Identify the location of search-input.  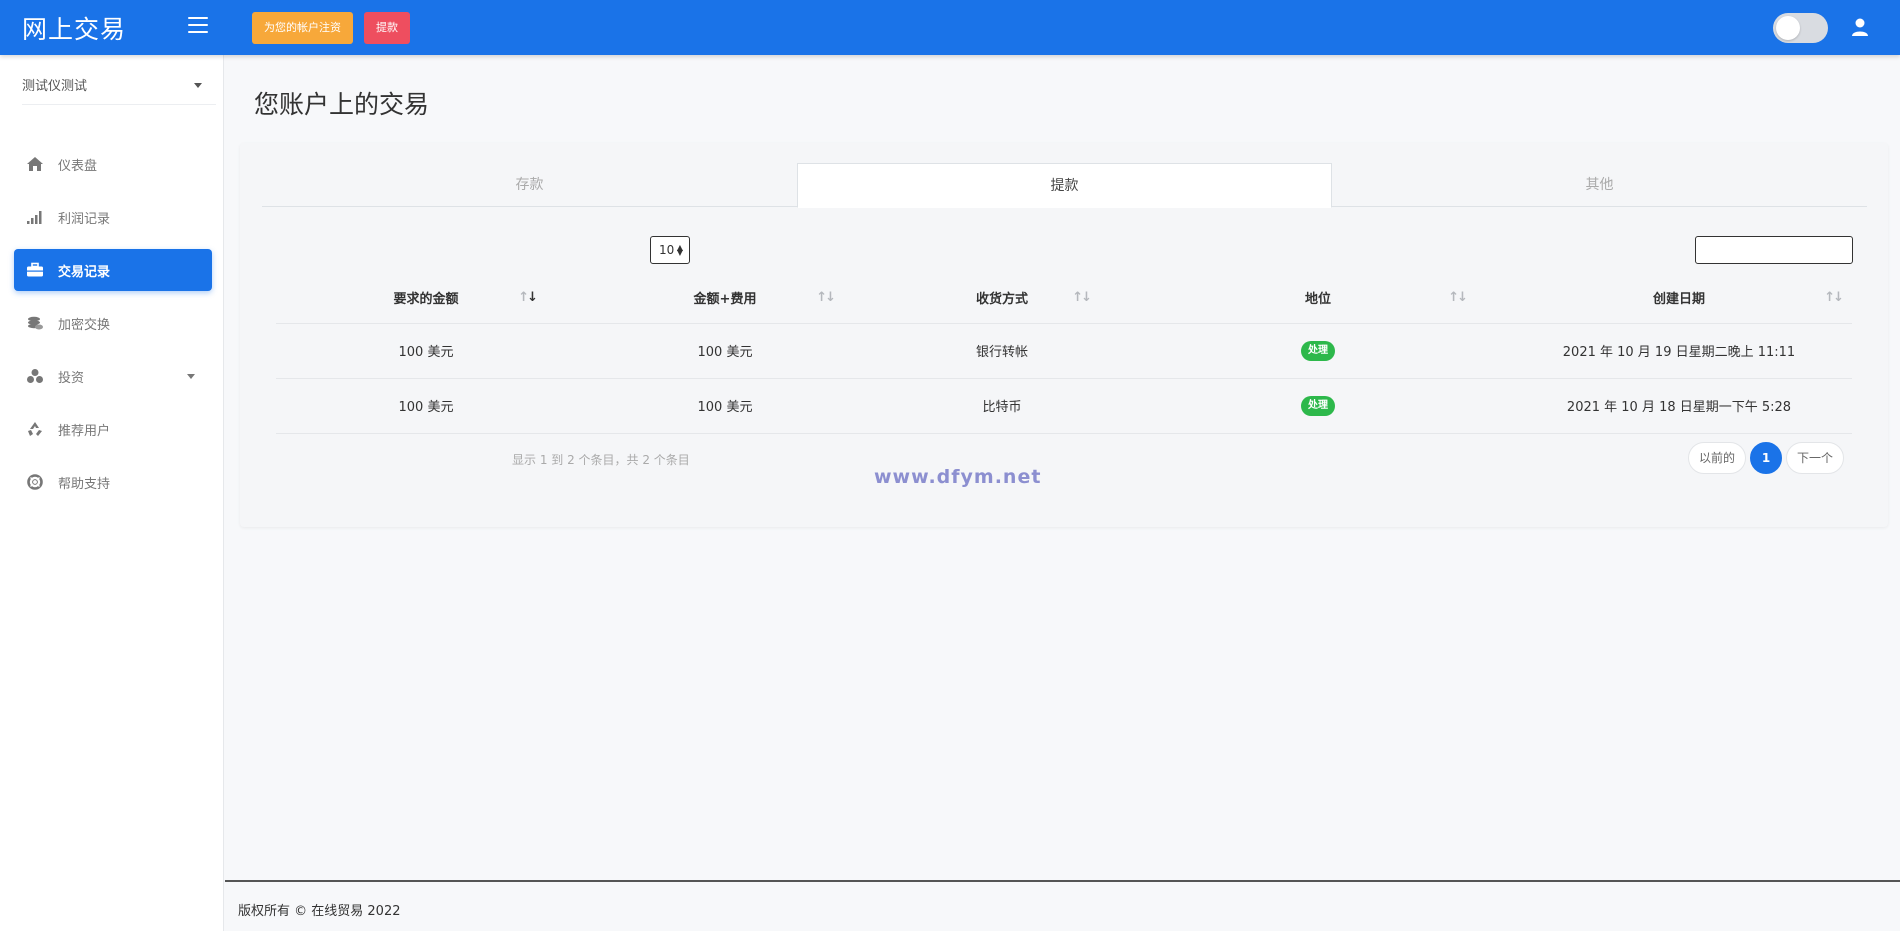
(1774, 250).